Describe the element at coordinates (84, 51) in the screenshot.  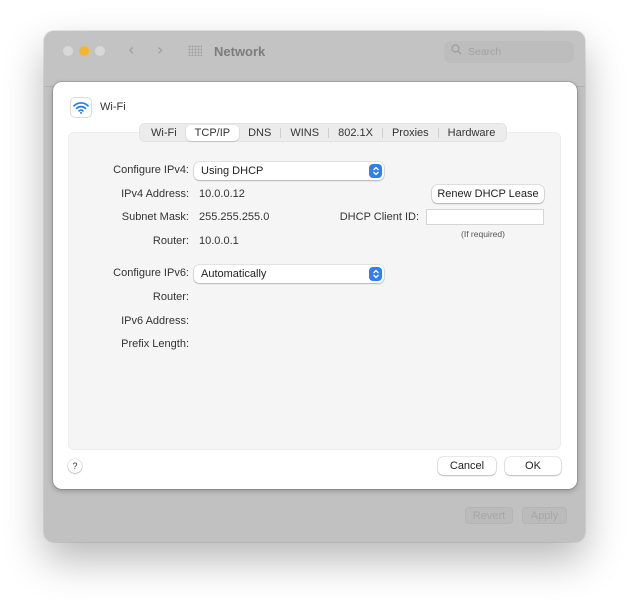
I see `minimize-window-button` at that location.